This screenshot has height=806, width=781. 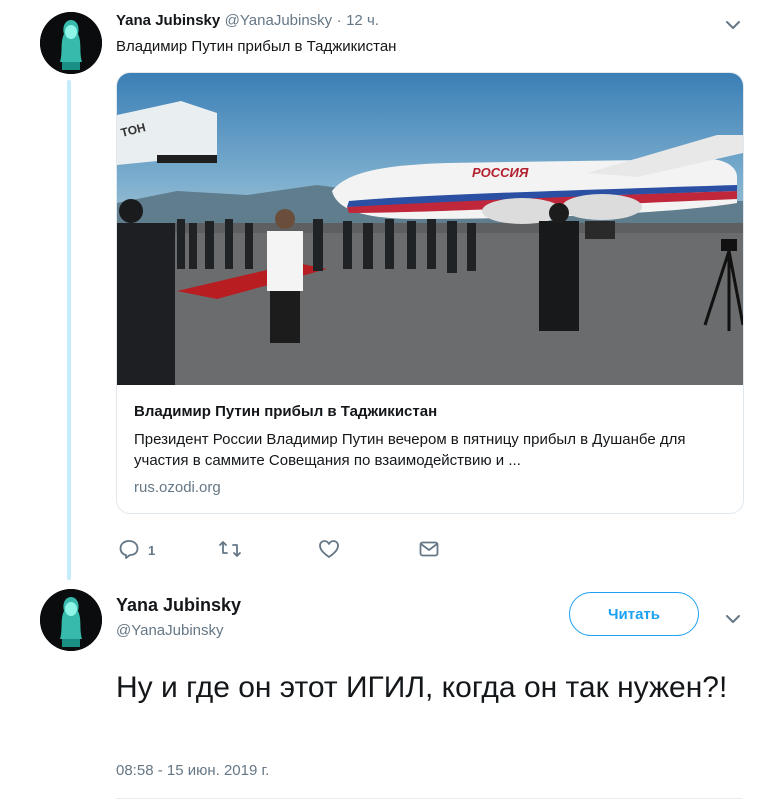 I want to click on retweet-icon, so click(x=230, y=550).